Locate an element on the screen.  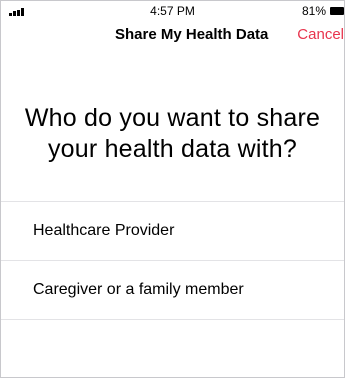
navigation-bar: Share My Health Data Cancel is located at coordinates (172, 38).